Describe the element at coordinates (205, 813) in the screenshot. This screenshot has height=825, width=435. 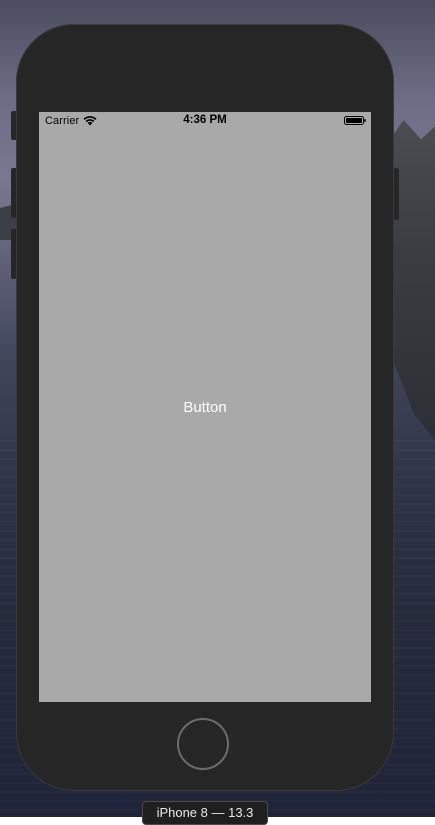
I see `simulator-device-label: iPhone 8 — 13.3` at that location.